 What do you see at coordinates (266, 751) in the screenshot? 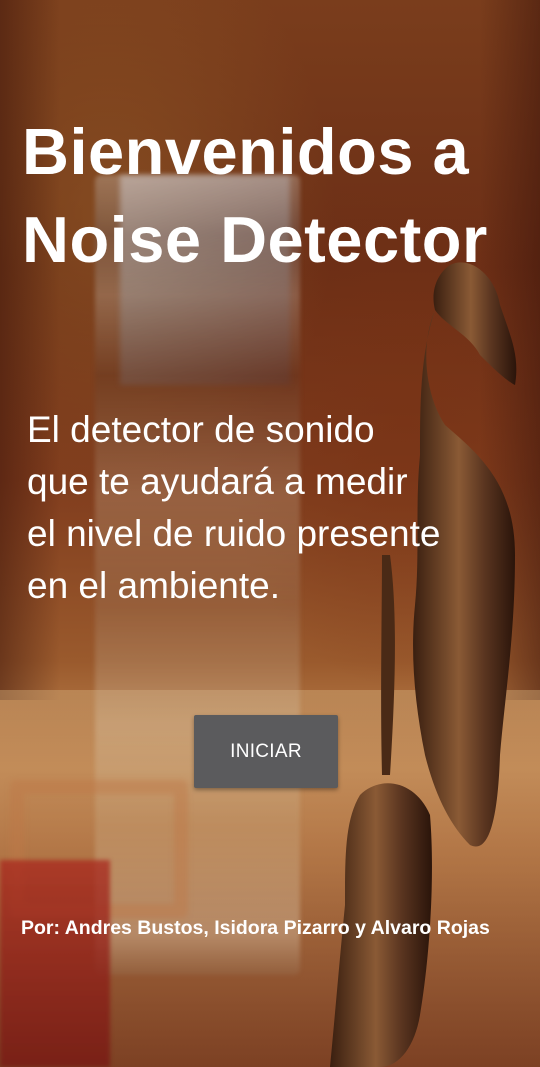
I see `start-button: INICIAR` at bounding box center [266, 751].